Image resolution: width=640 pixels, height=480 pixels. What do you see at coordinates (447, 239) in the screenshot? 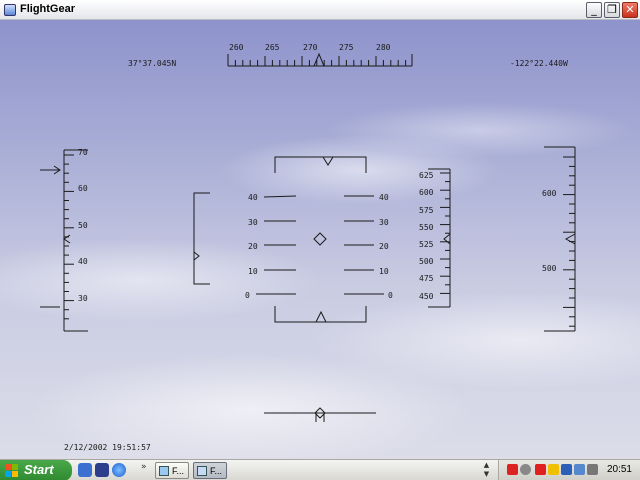
I see `altitude-pointer-icon` at bounding box center [447, 239].